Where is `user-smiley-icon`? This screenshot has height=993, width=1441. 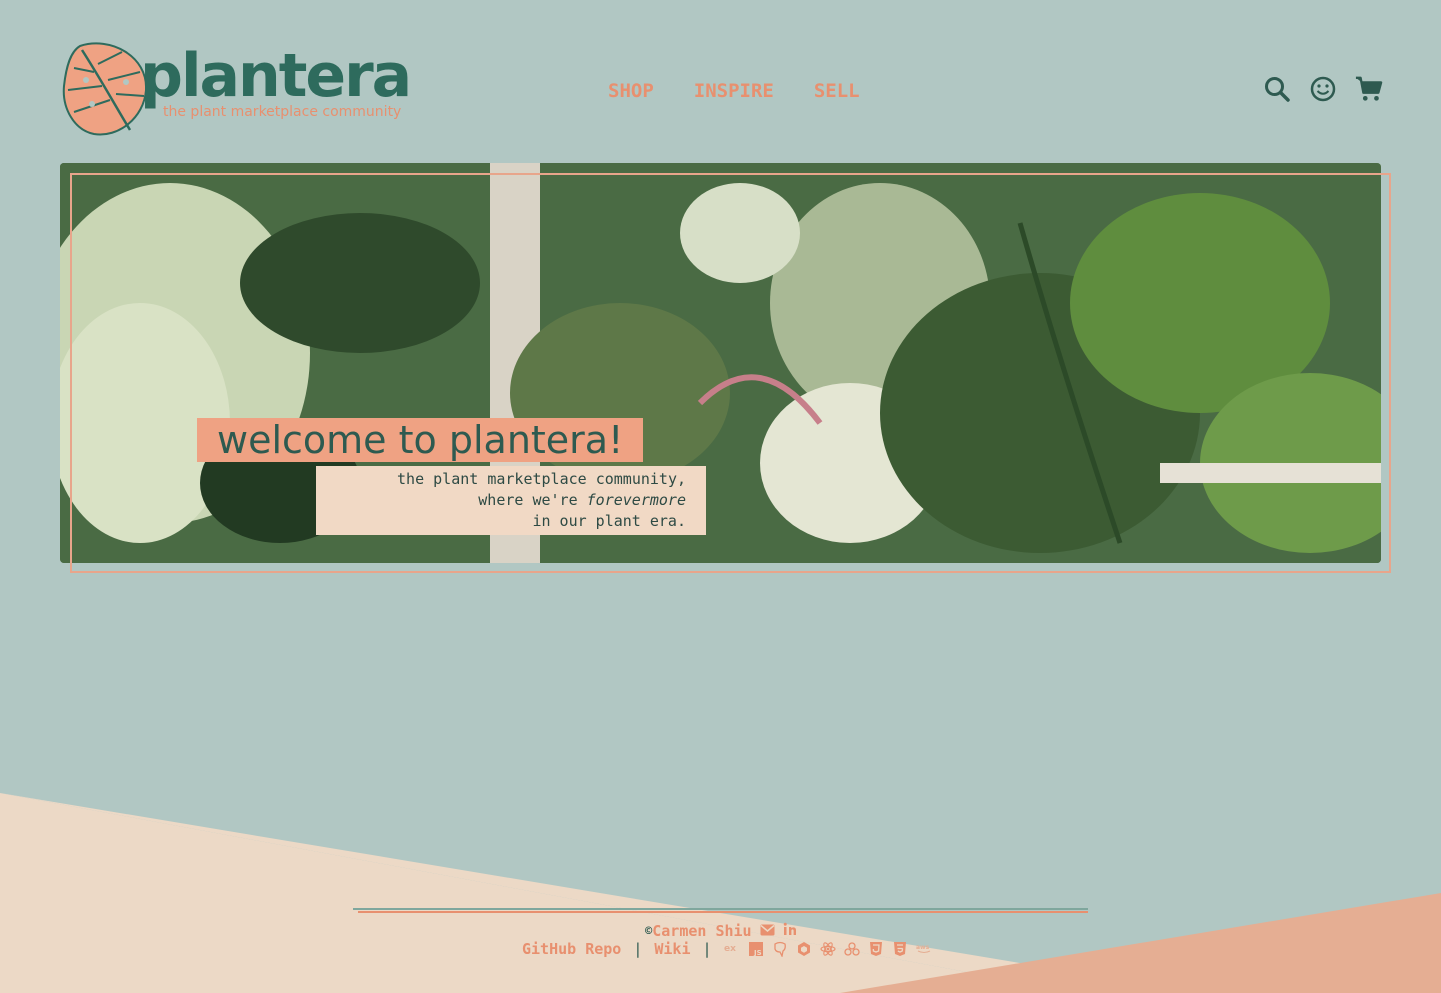 user-smiley-icon is located at coordinates (1323, 89).